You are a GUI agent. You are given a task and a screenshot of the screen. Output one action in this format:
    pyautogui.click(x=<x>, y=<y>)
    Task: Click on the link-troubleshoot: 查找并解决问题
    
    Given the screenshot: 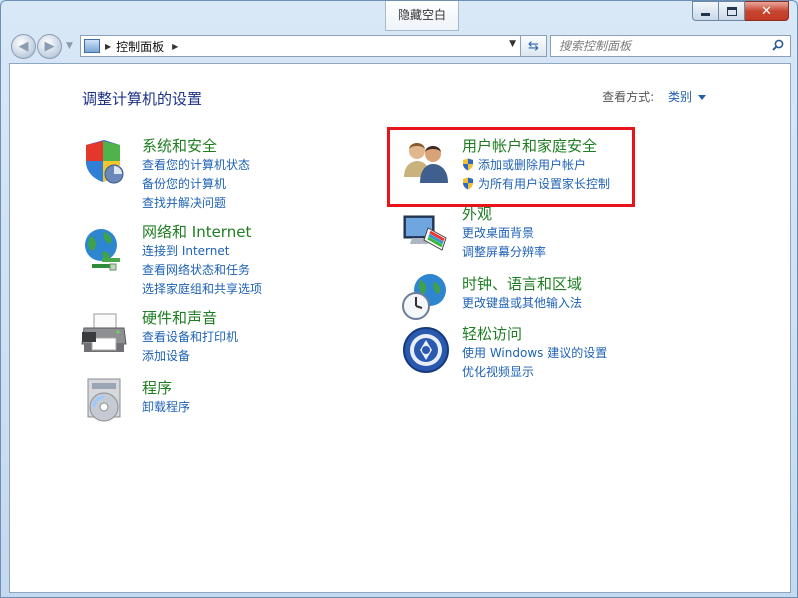 What is the action you would take?
    pyautogui.click(x=196, y=203)
    